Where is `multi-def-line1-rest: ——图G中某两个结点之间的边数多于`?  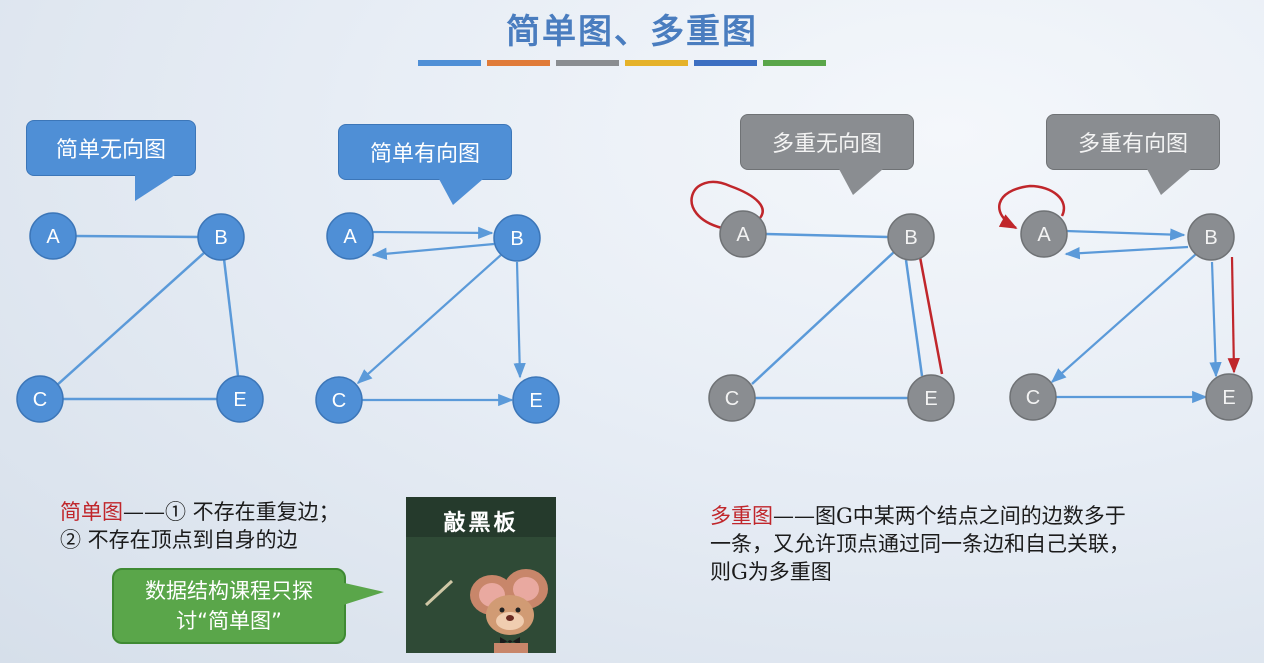 multi-def-line1-rest: ——图G中某两个结点之间的边数多于 is located at coordinates (949, 516).